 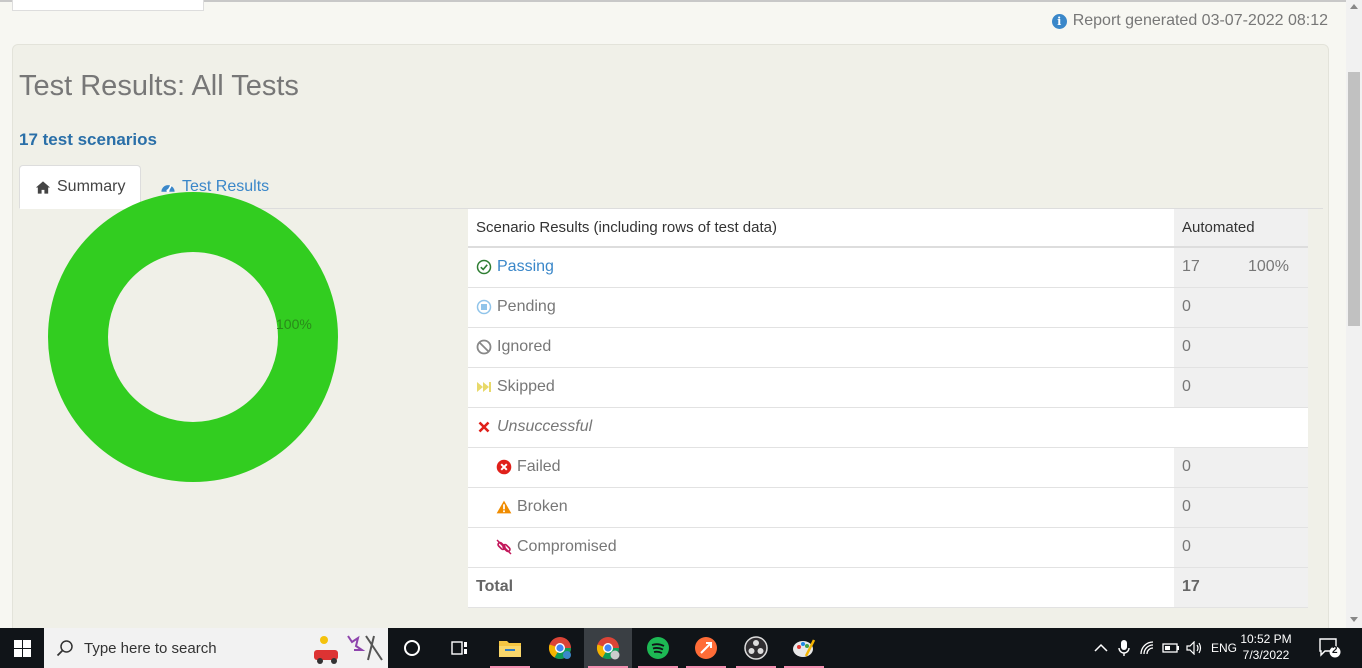 I want to click on scroll-up-arrow-icon, so click(x=1354, y=6).